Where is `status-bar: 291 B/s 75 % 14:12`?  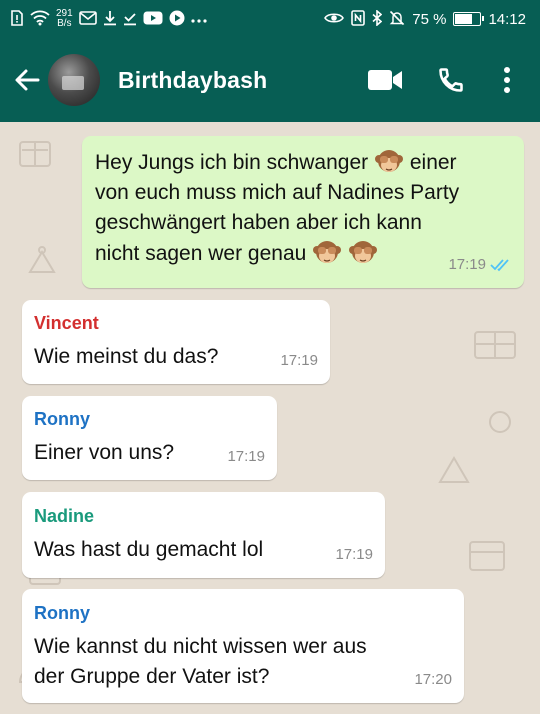 status-bar: 291 B/s 75 % 14:12 is located at coordinates (270, 19).